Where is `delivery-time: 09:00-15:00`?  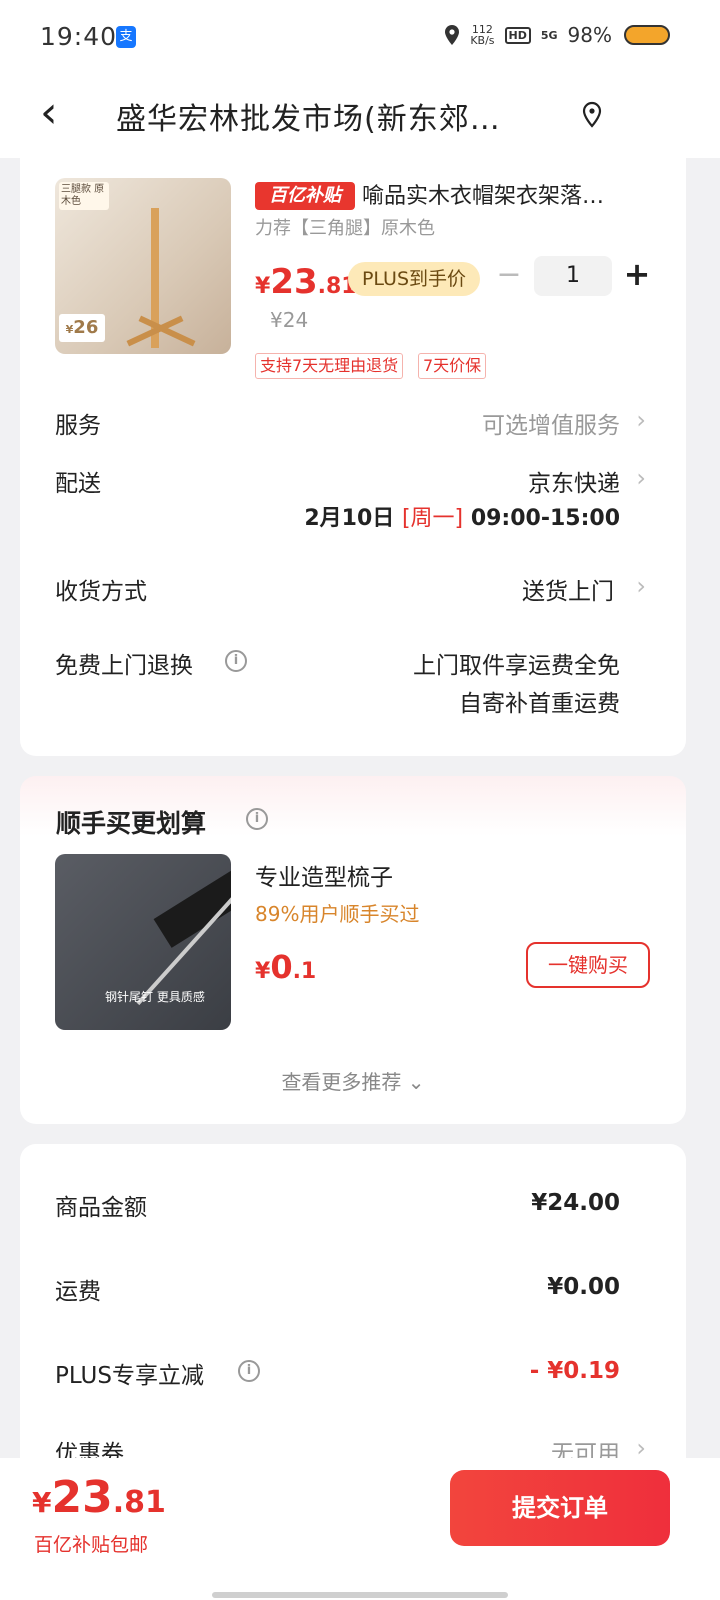
delivery-time: 09:00-15:00 is located at coordinates (545, 518).